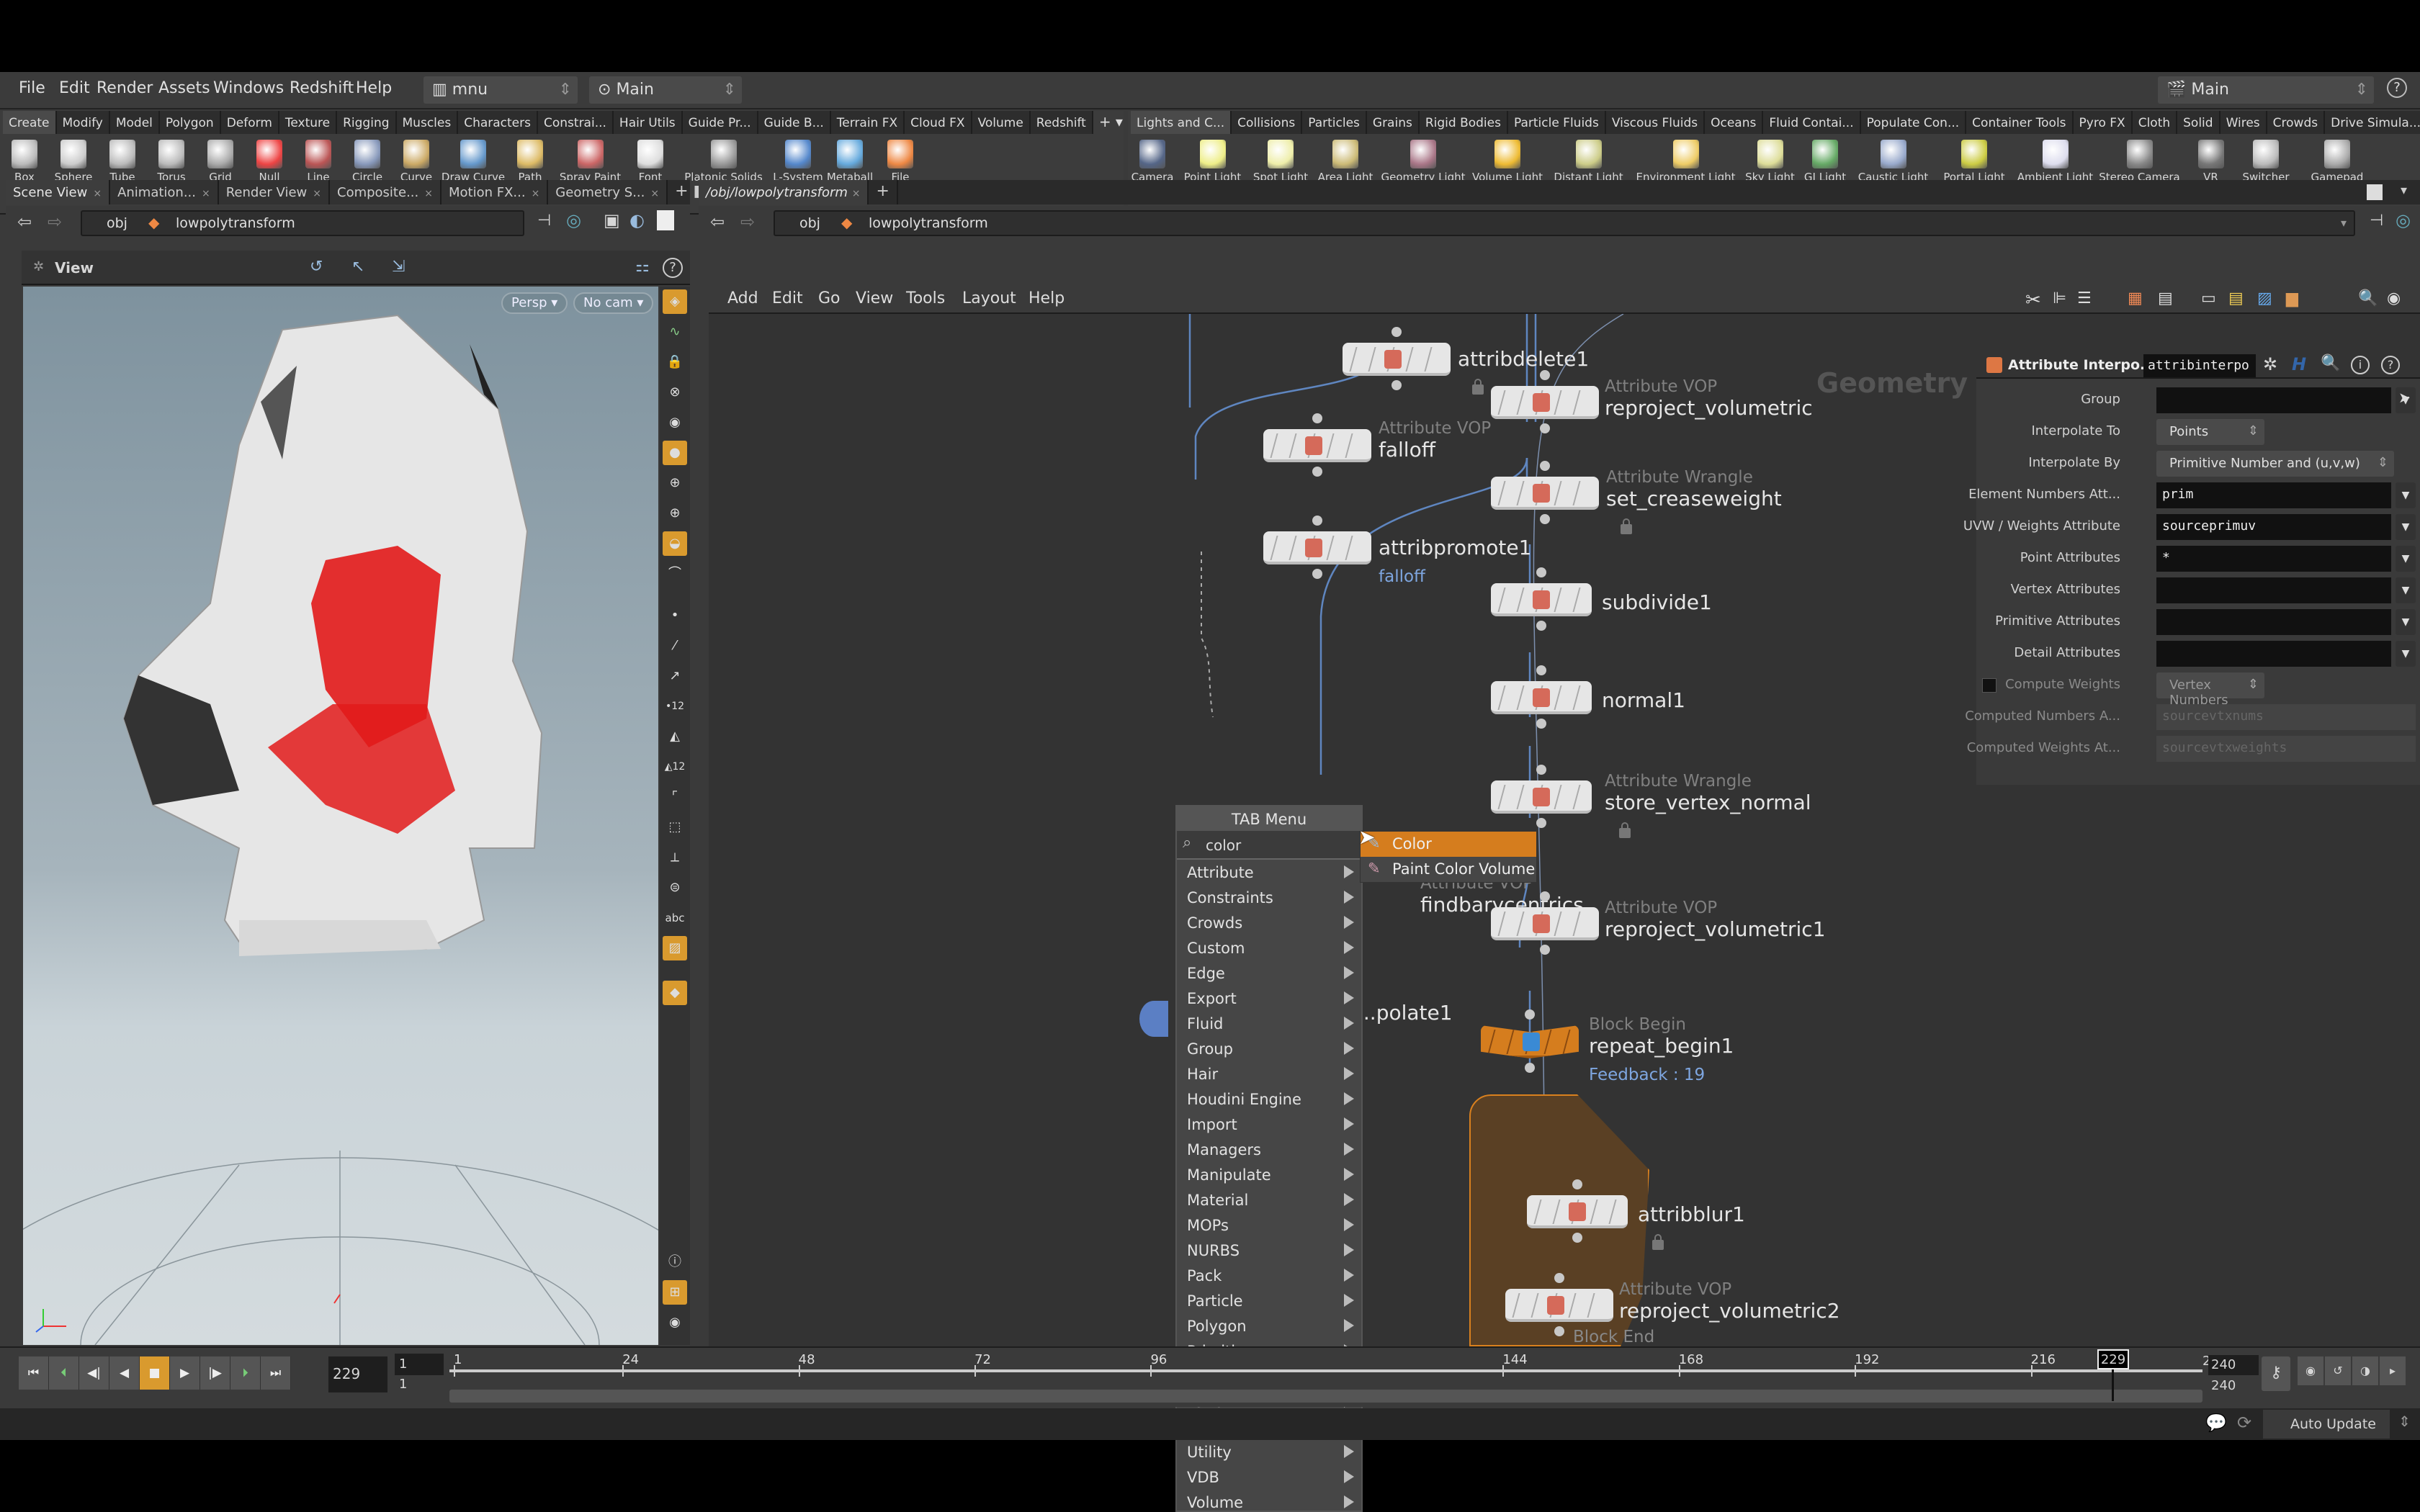 This screenshot has width=2420, height=1512. What do you see at coordinates (2394, 298) in the screenshot?
I see `eye-icon: ◉` at bounding box center [2394, 298].